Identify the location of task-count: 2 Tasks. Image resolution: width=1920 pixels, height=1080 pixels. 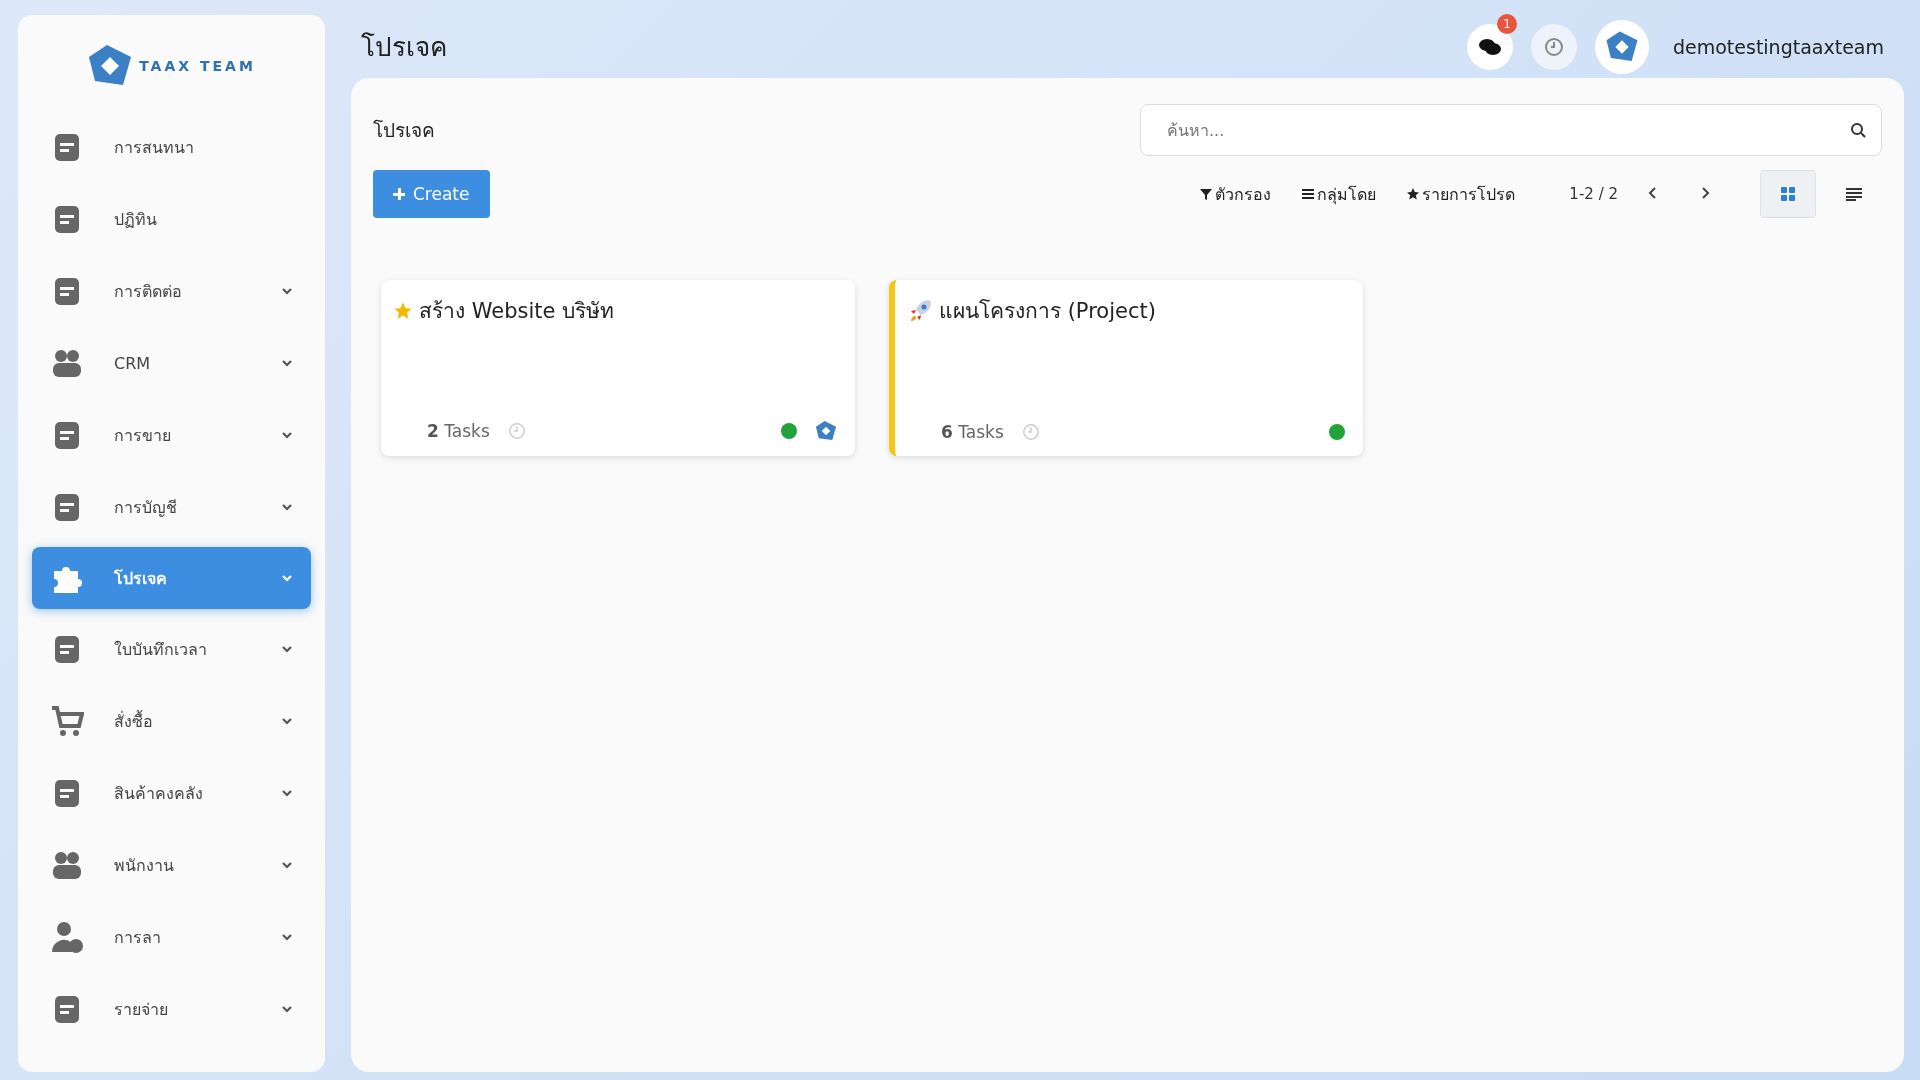
(458, 431).